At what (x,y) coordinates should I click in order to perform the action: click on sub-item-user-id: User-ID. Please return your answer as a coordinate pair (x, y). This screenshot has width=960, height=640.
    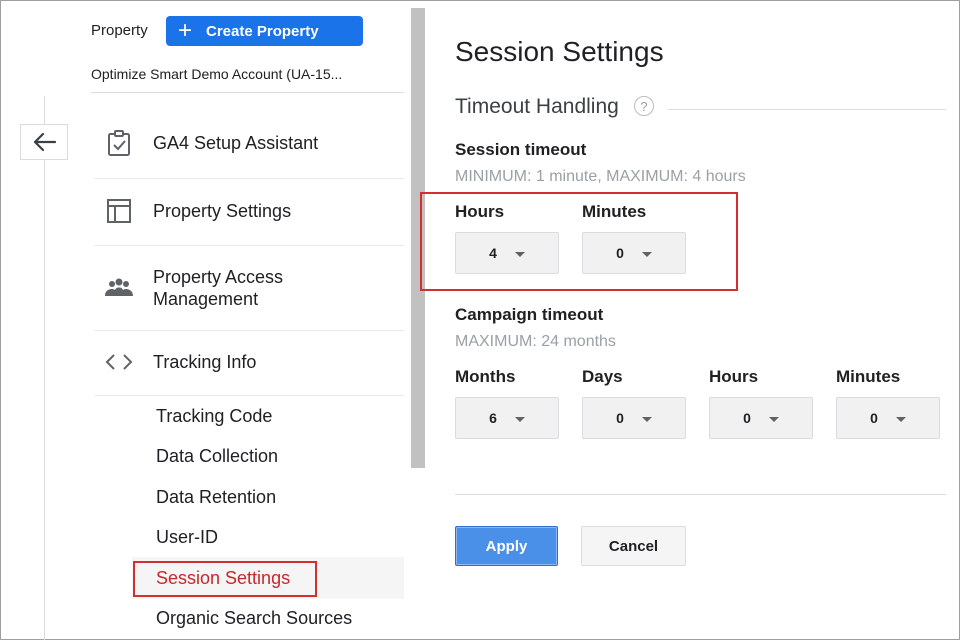
    Looking at the image, I should click on (187, 537).